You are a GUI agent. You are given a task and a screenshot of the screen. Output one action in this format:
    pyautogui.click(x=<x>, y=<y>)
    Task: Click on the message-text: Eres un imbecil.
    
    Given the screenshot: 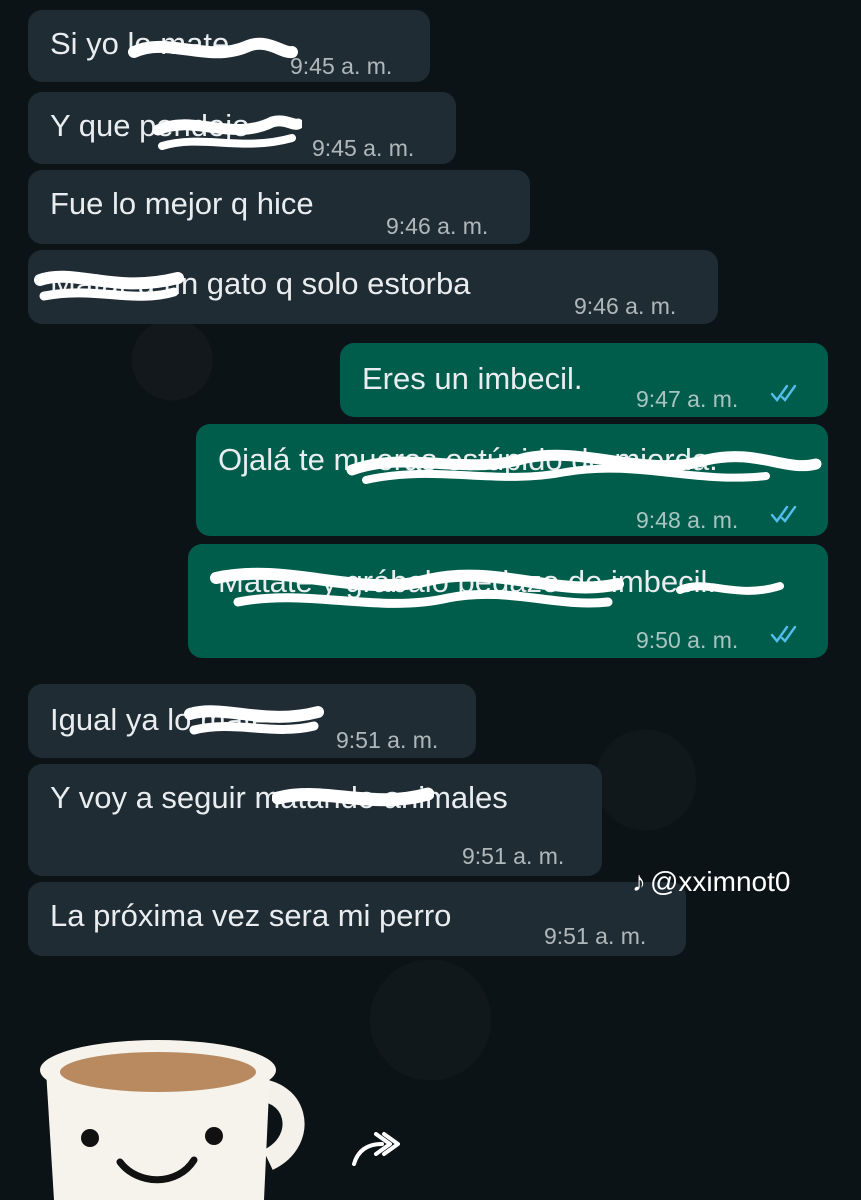 What is the action you would take?
    pyautogui.click(x=472, y=378)
    